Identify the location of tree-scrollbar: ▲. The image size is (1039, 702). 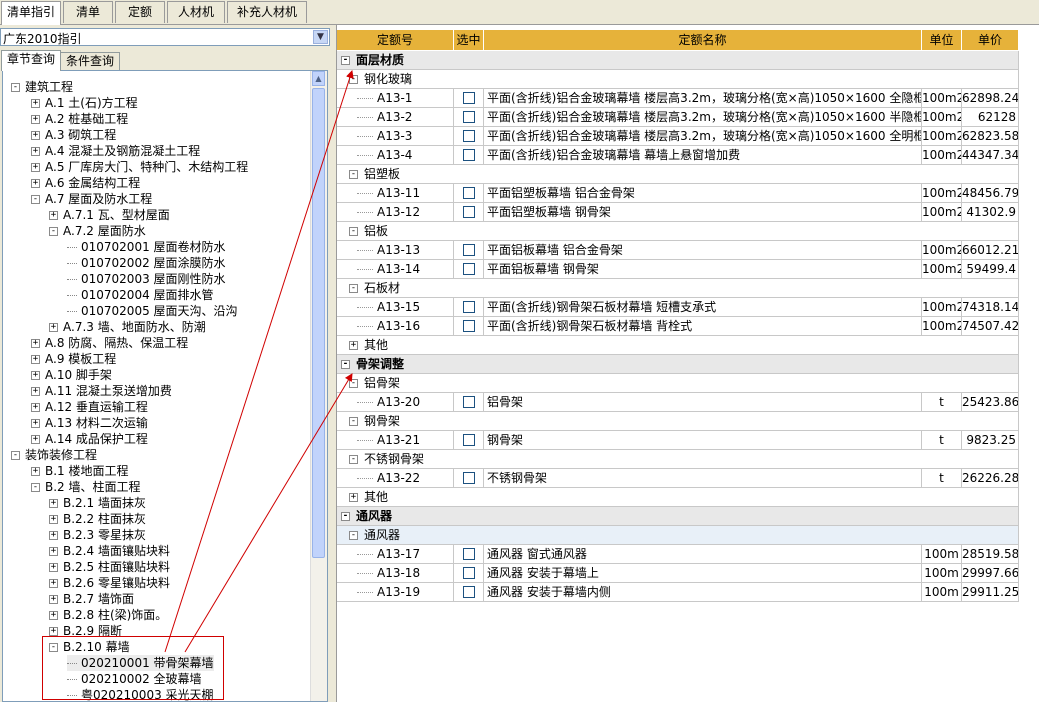
(318, 386).